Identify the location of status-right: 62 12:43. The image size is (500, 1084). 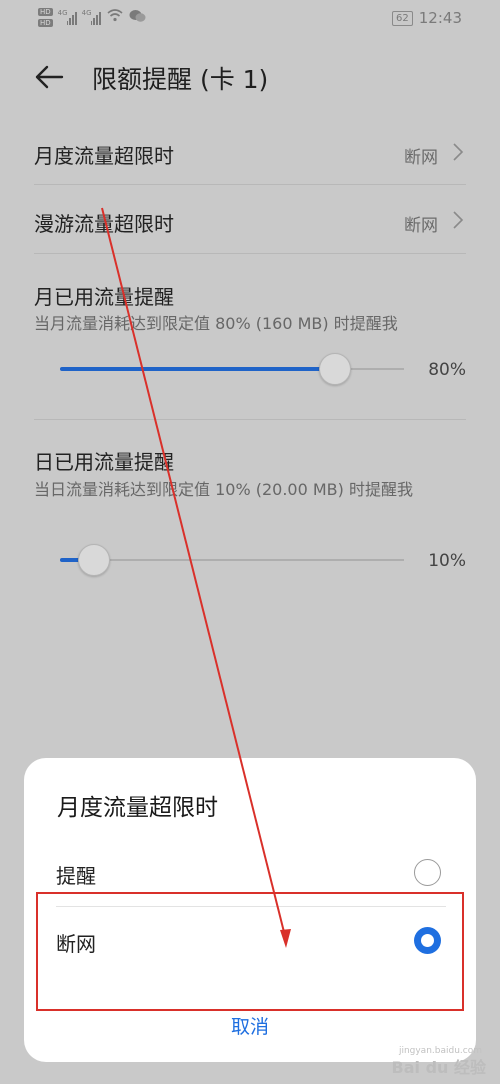
(427, 18).